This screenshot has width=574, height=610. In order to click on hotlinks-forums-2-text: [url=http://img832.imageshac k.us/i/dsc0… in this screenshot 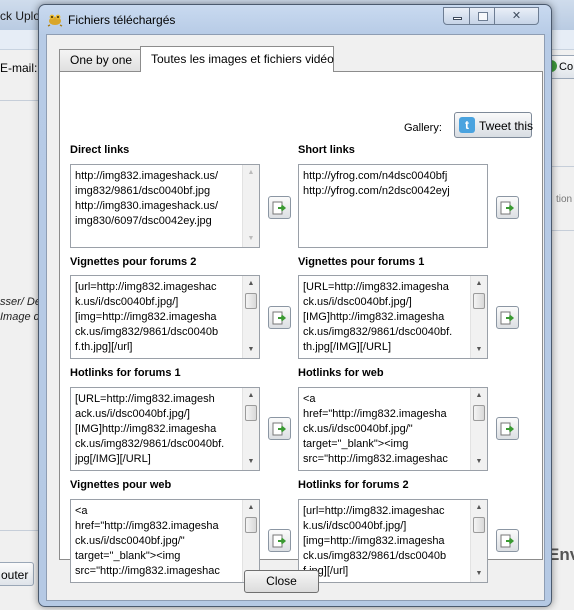, I will do `click(375, 541)`.